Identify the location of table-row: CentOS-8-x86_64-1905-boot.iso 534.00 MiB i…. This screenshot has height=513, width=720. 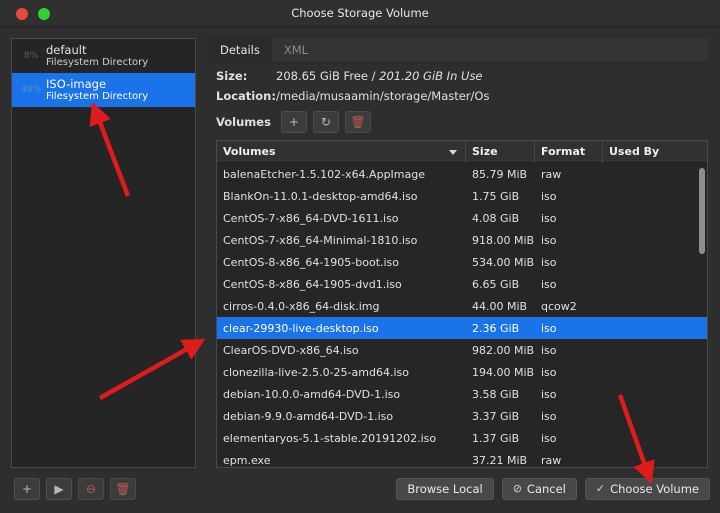
(462, 262).